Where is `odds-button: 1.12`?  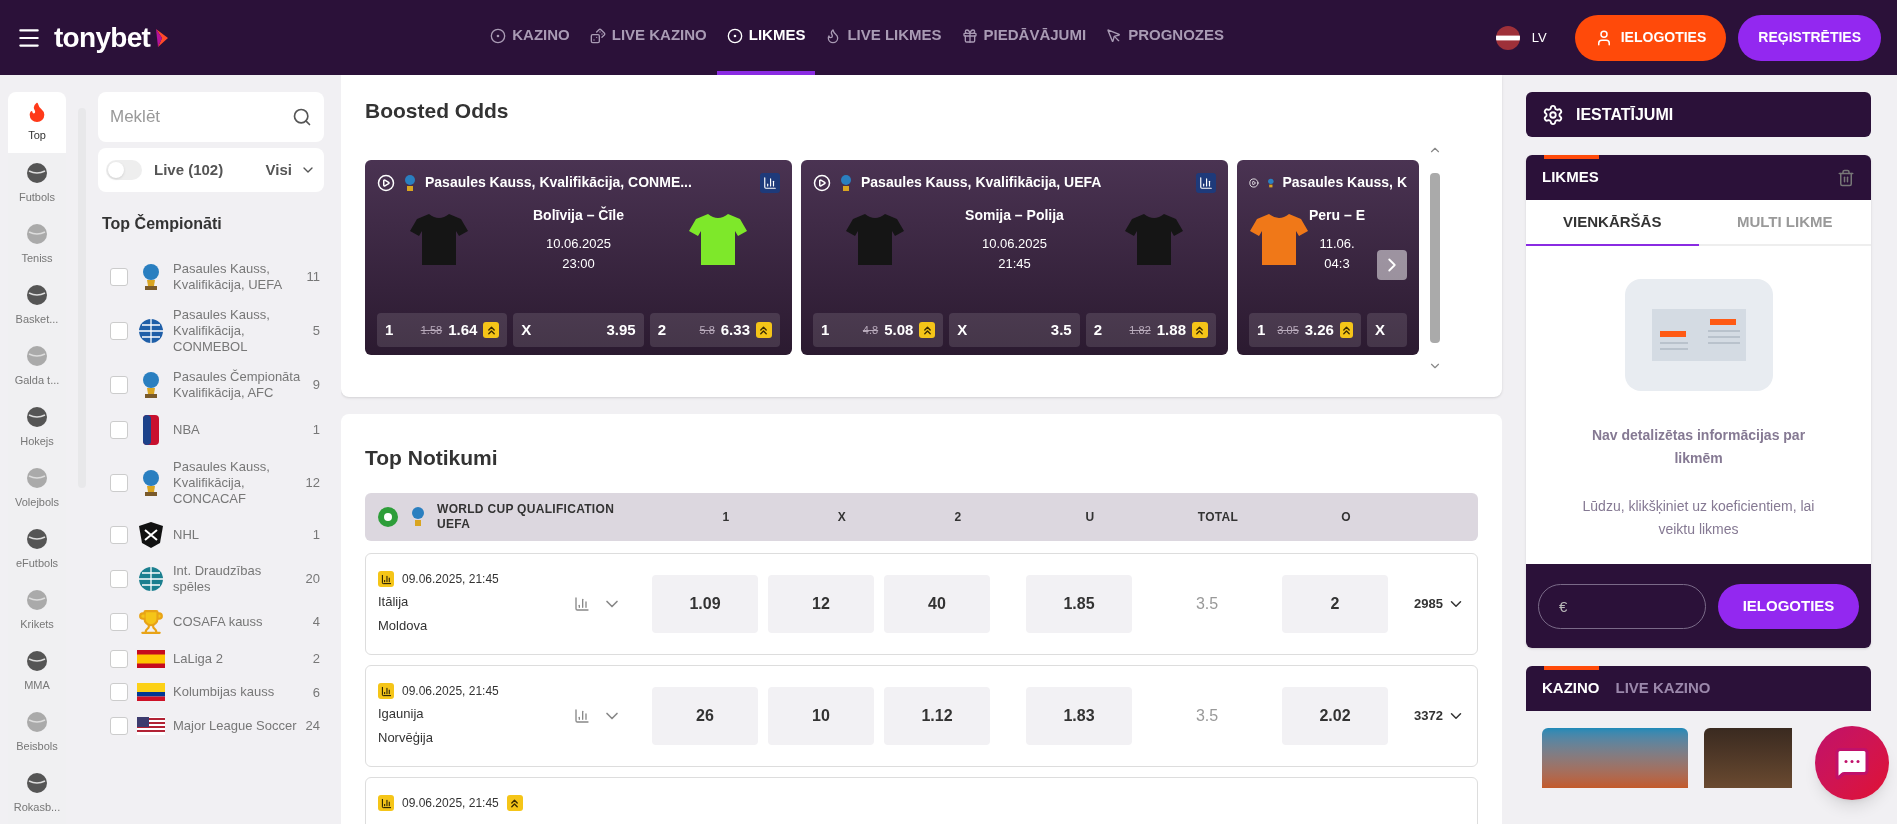 odds-button: 1.12 is located at coordinates (937, 716).